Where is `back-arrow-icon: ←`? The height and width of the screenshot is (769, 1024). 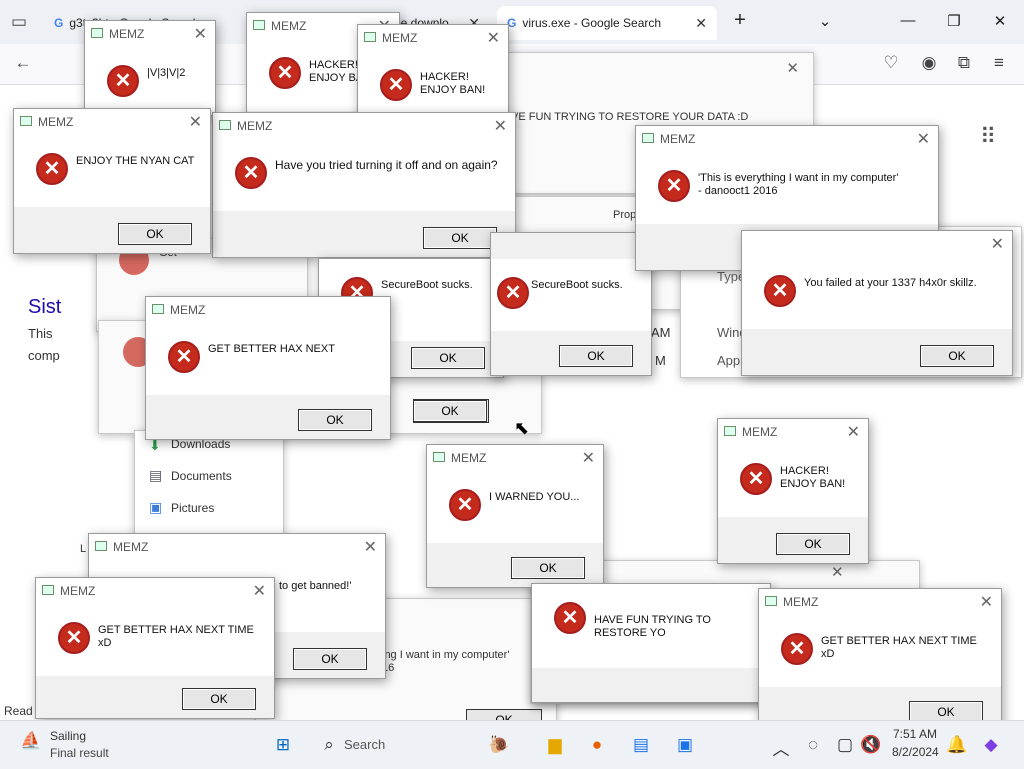 back-arrow-icon: ← is located at coordinates (23, 63).